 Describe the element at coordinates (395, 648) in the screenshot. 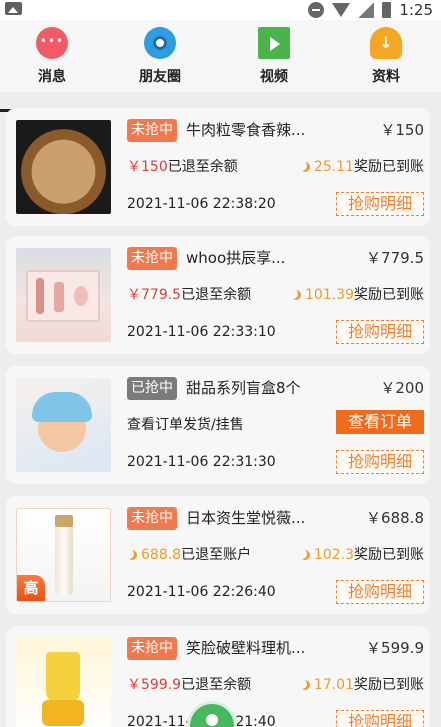

I see `product-price: ￥599.9` at that location.